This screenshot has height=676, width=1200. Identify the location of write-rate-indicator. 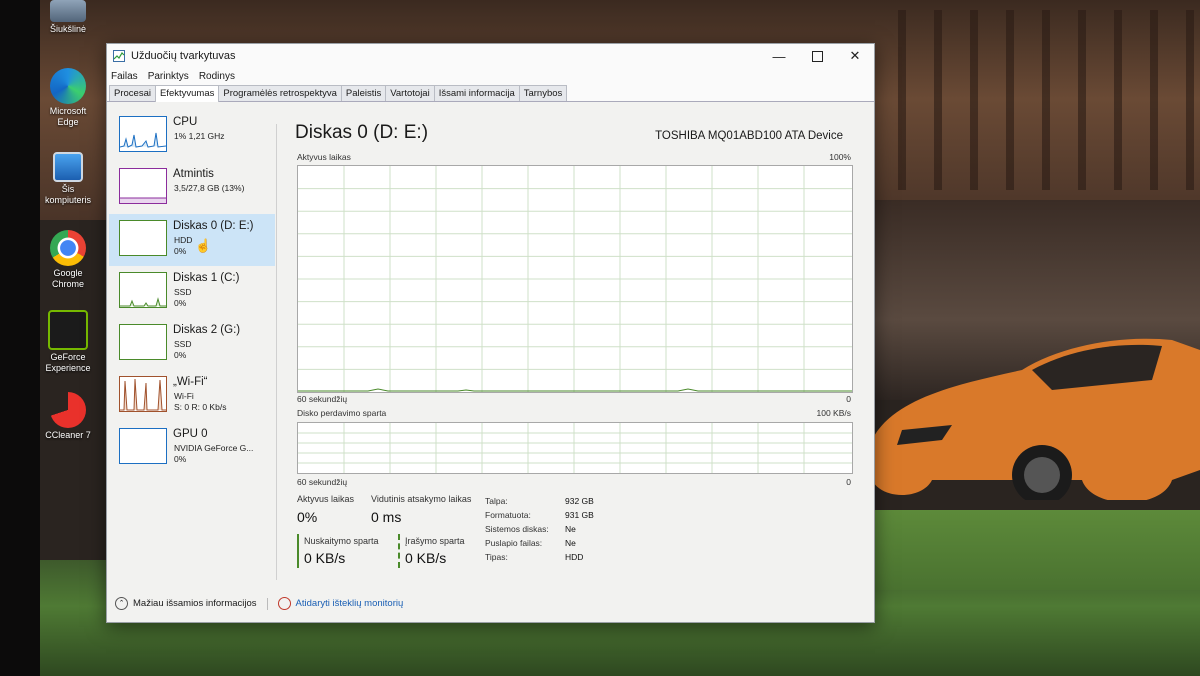
(399, 551).